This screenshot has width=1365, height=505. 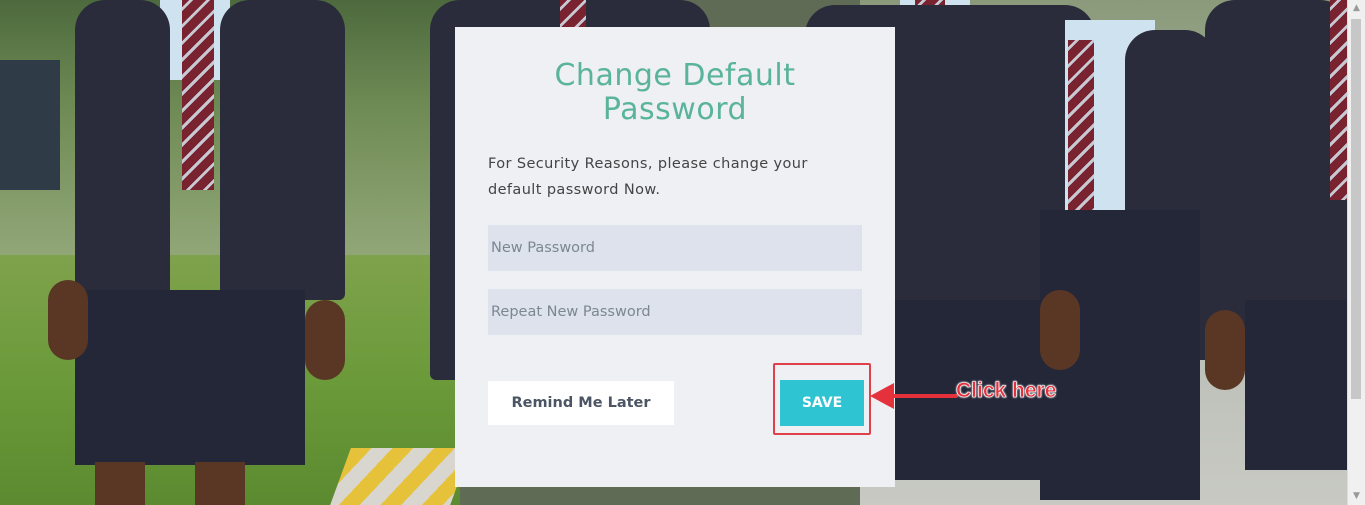 I want to click on card-title: Change Default Password, so click(x=675, y=93).